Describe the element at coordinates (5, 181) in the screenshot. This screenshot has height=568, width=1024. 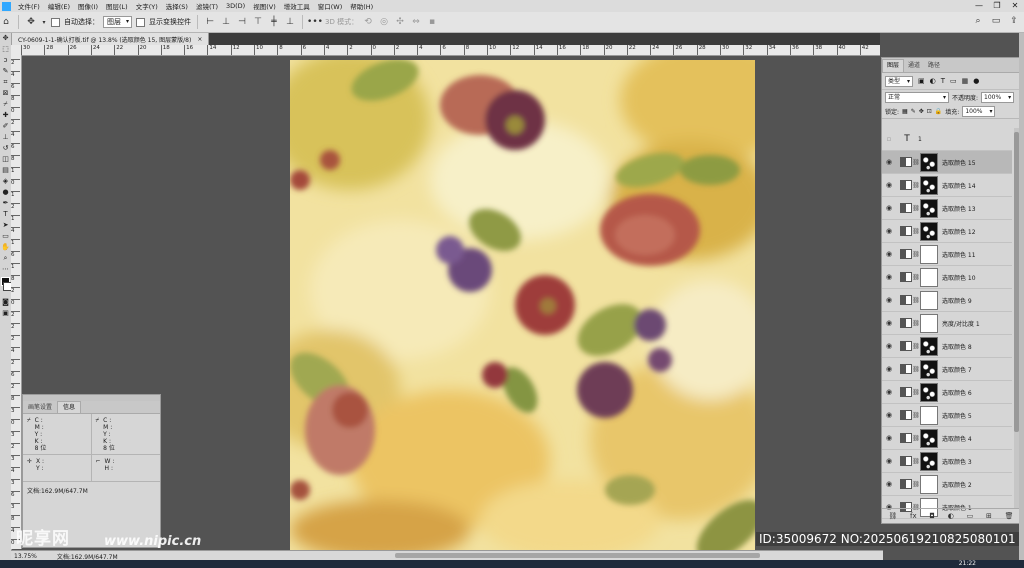
I see `blur-tool-icon: ◈` at that location.